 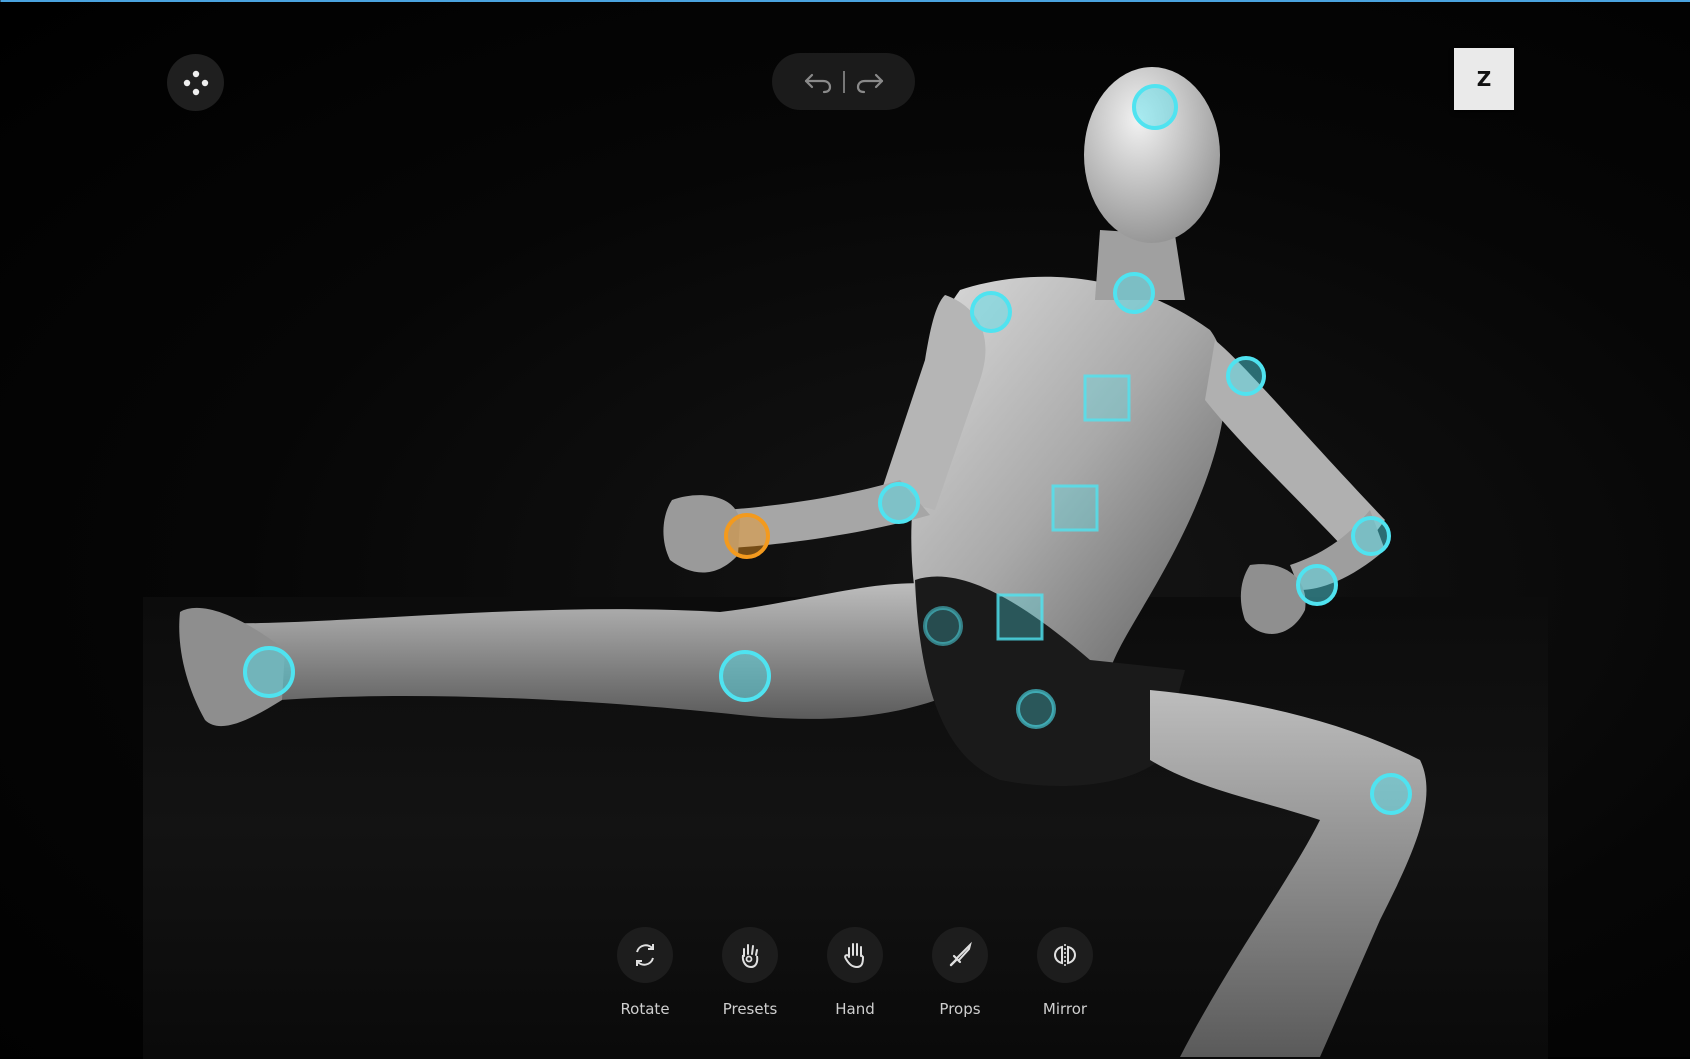 I want to click on sword-icon, so click(x=960, y=954).